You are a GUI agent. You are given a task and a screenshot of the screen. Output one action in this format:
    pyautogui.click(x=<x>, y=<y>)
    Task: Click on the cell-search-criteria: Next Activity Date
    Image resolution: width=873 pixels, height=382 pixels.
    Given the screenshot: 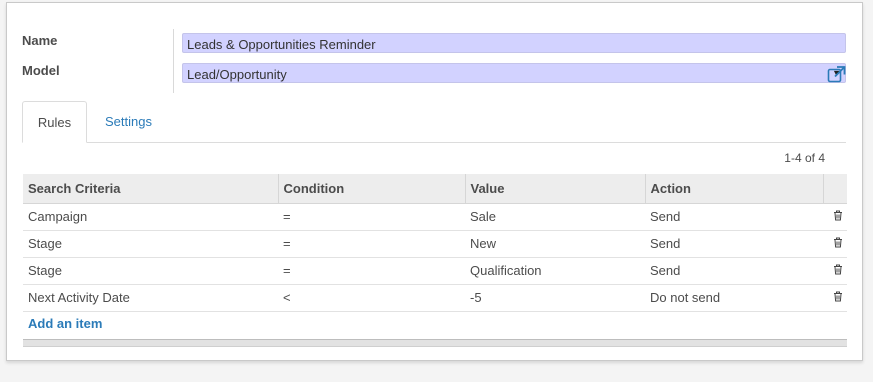 What is the action you would take?
    pyautogui.click(x=150, y=298)
    